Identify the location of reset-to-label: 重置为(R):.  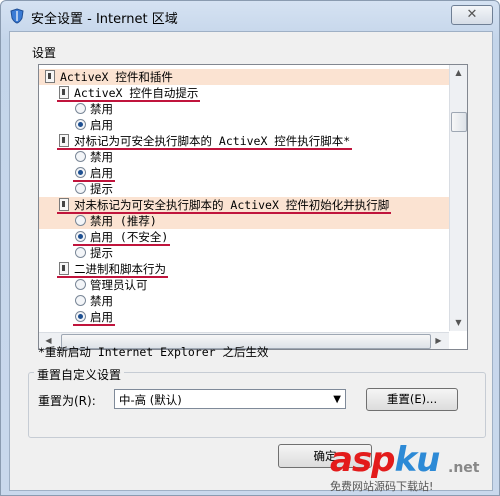
(67, 401).